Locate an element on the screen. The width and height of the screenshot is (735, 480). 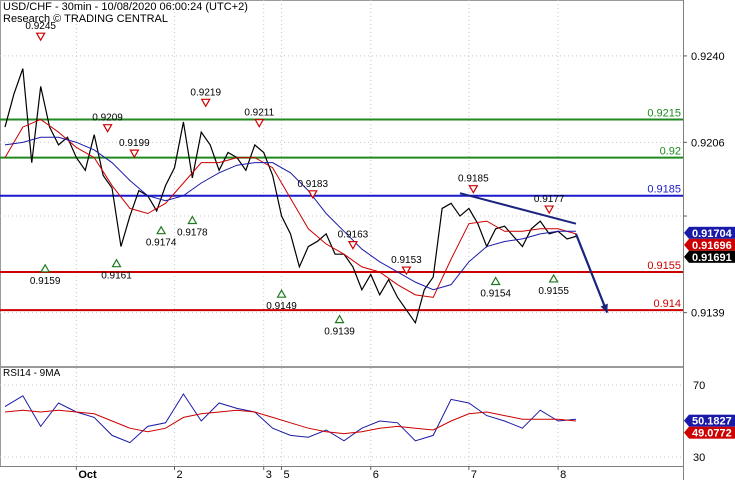
y-tick-label: 0.9139 is located at coordinates (708, 314).